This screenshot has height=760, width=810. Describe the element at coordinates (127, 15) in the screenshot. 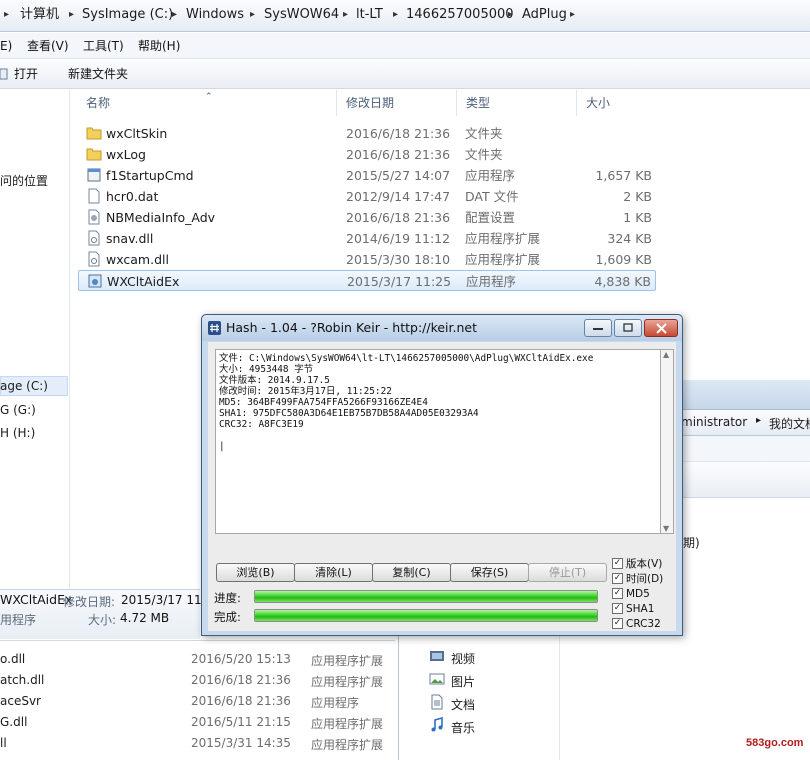

I see `breadcrumb-sysimage: SysImage (C:)` at that location.